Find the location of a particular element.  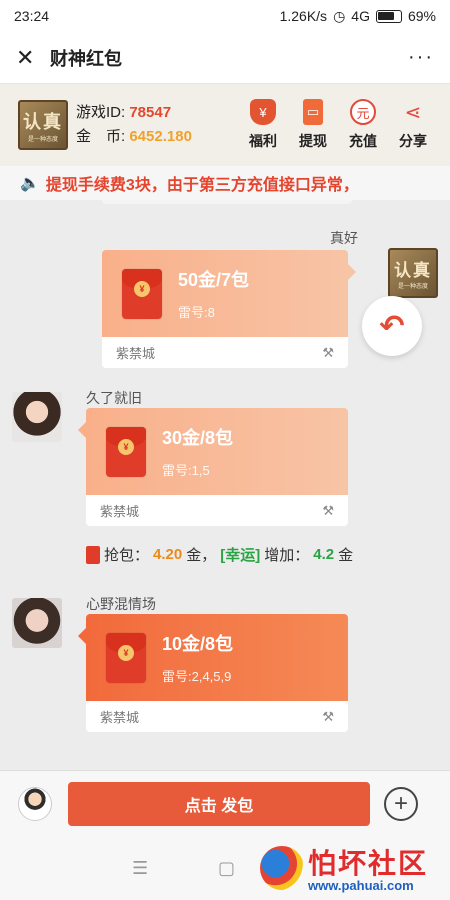

game-id-value: 78547 is located at coordinates (150, 112).